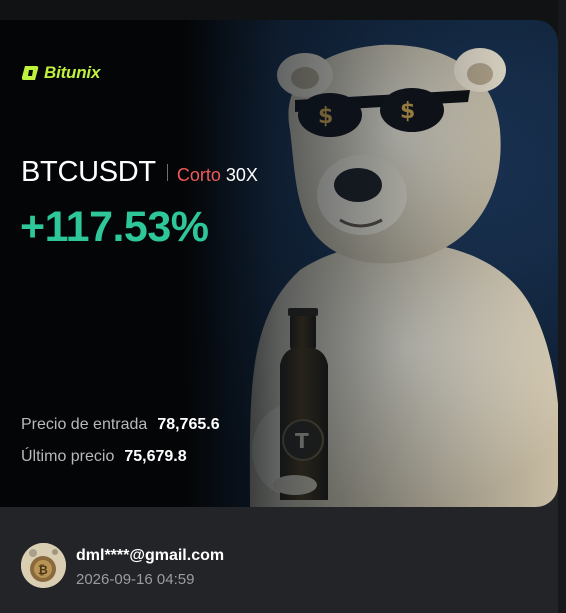 The image size is (566, 613). What do you see at coordinates (114, 227) in the screenshot?
I see `pnl-percentage: +117.53%` at bounding box center [114, 227].